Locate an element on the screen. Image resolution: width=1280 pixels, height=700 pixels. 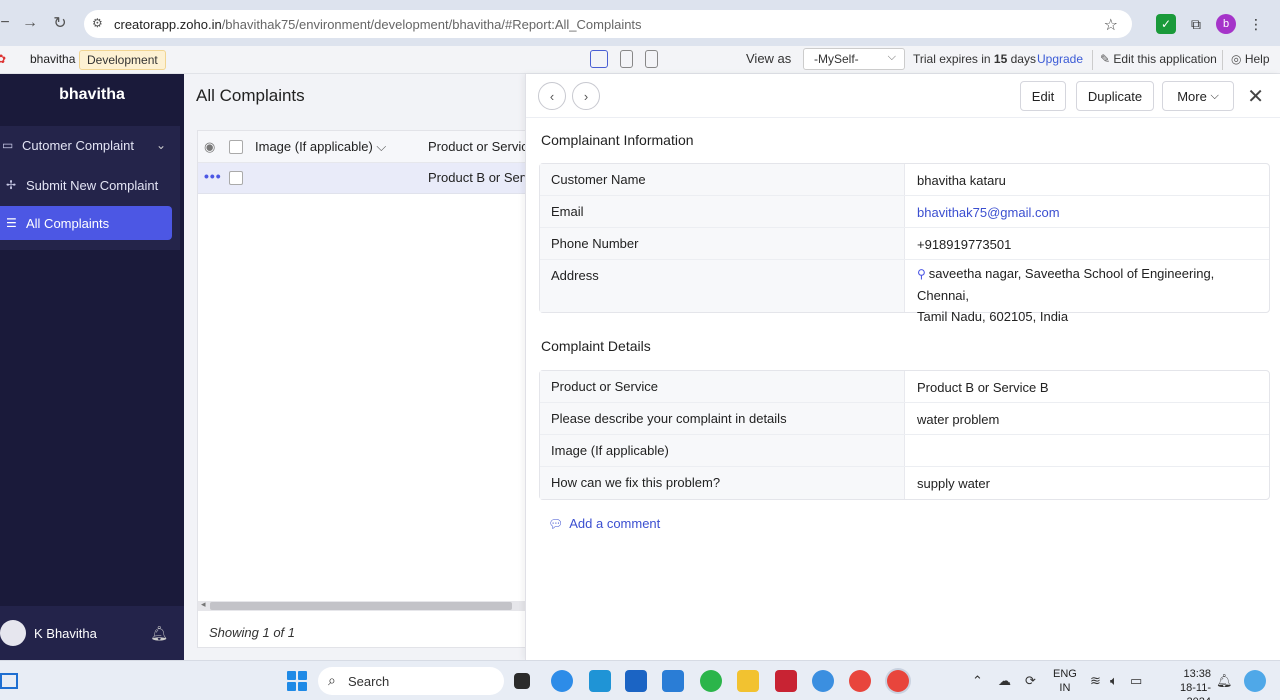
field-label: Product or Service is located at coordinates (722, 386).